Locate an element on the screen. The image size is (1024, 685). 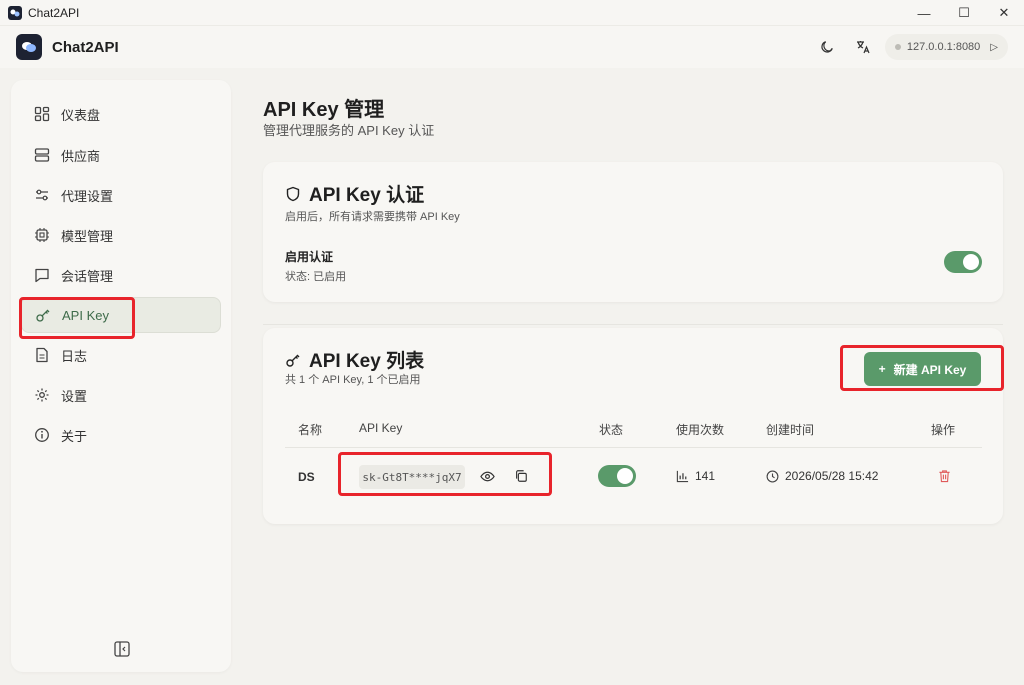
app-small-icon is located at coordinates (15, 12).